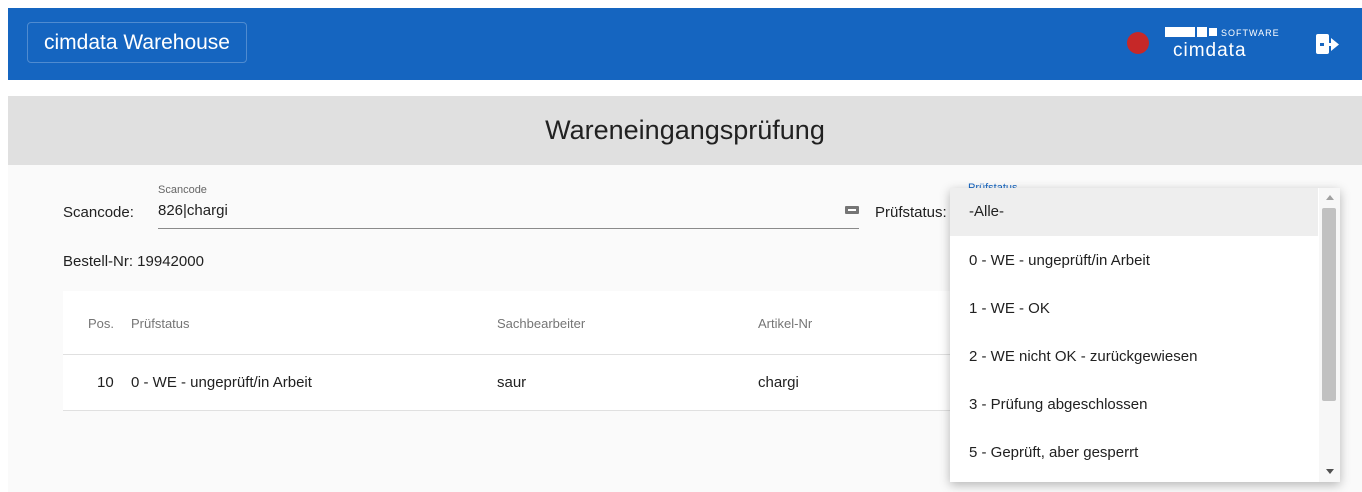 The height and width of the screenshot is (492, 1362). Describe the element at coordinates (98, 212) in the screenshot. I see `scancode-label: Scancode:` at that location.